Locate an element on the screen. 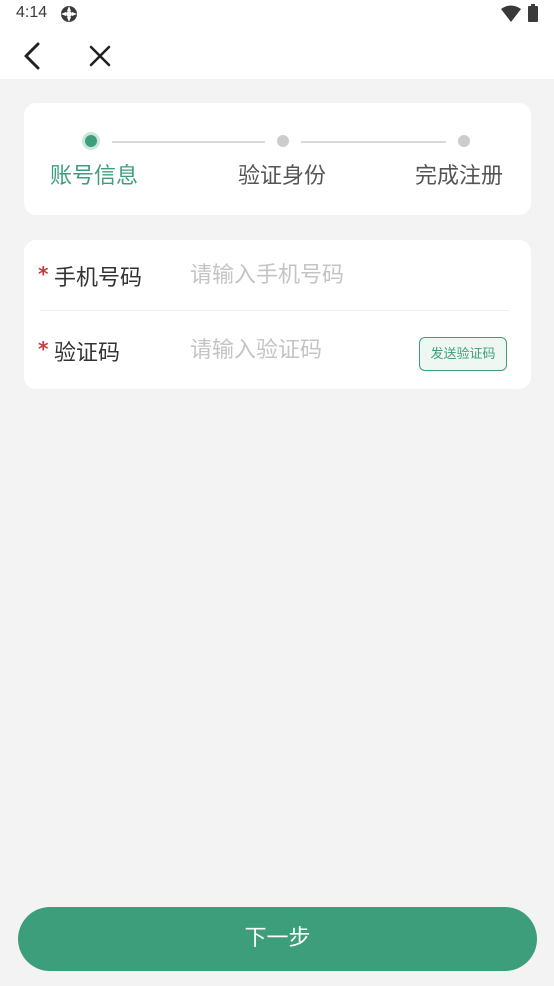 This screenshot has width=554, height=986. sync-icon is located at coordinates (69, 14).